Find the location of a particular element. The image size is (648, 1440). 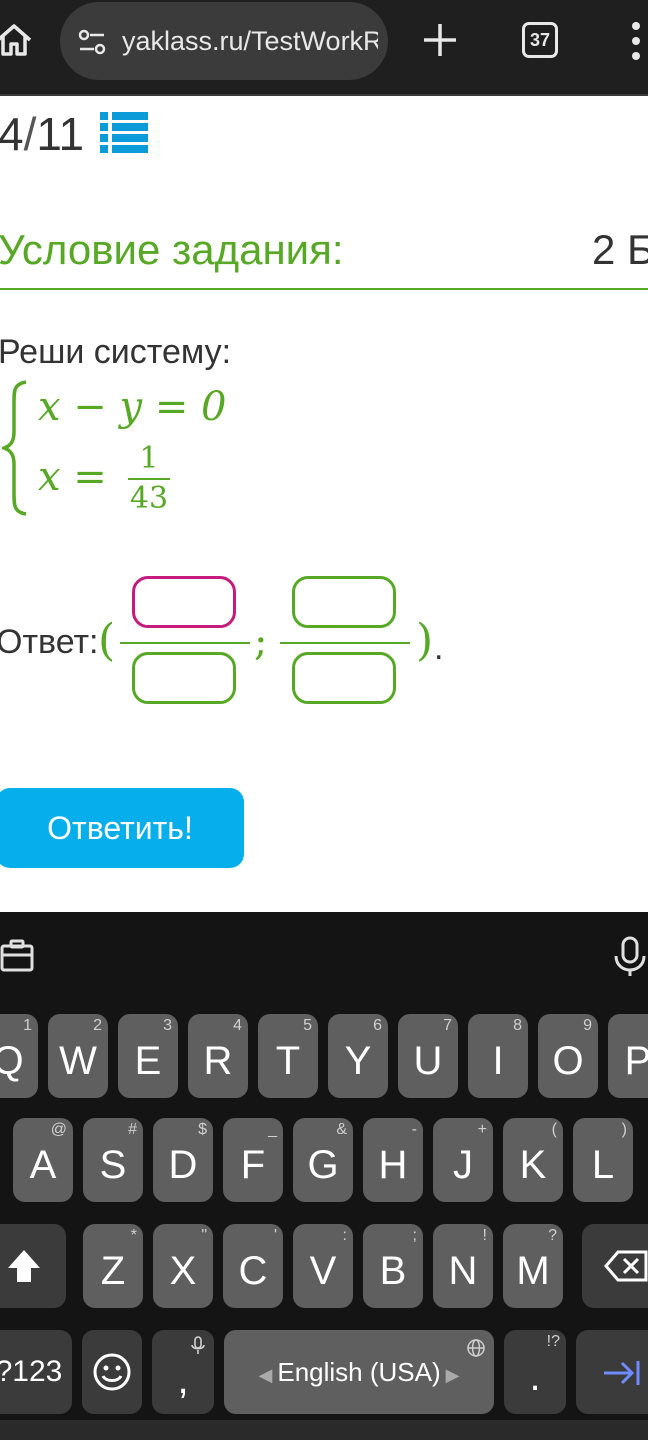

equation-system: x − y = 0 x = 1 43 is located at coordinates (130, 450).